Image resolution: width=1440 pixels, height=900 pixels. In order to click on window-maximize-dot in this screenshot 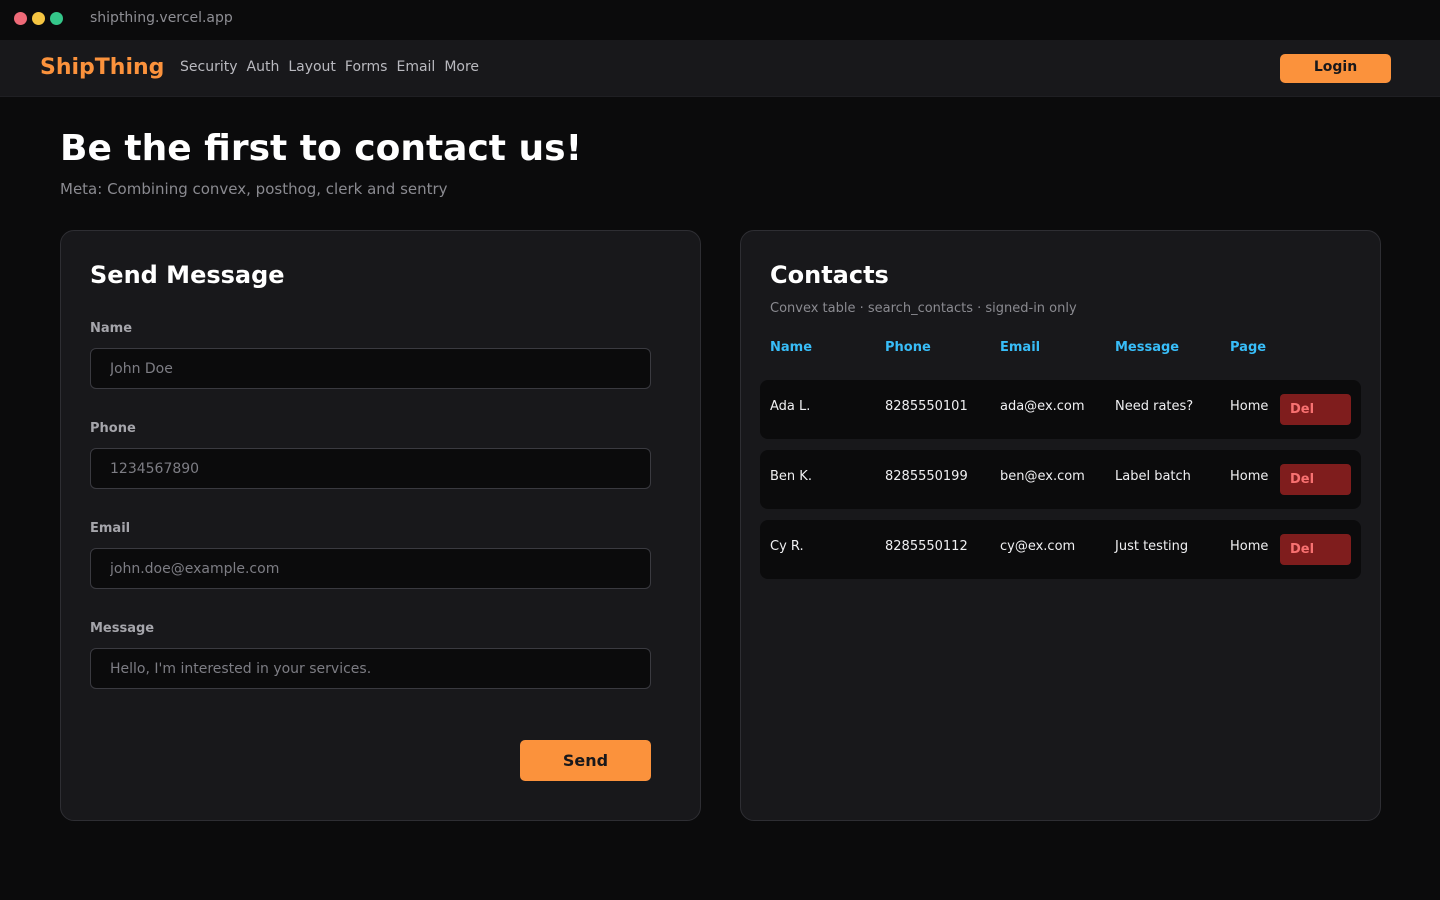, I will do `click(56, 18)`.